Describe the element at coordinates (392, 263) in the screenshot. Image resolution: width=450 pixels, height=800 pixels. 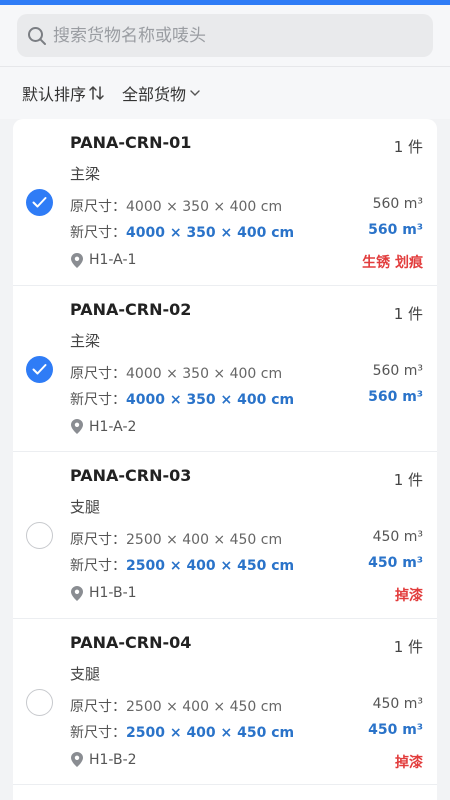
I see `damage-tags: 生锈 划痕` at that location.